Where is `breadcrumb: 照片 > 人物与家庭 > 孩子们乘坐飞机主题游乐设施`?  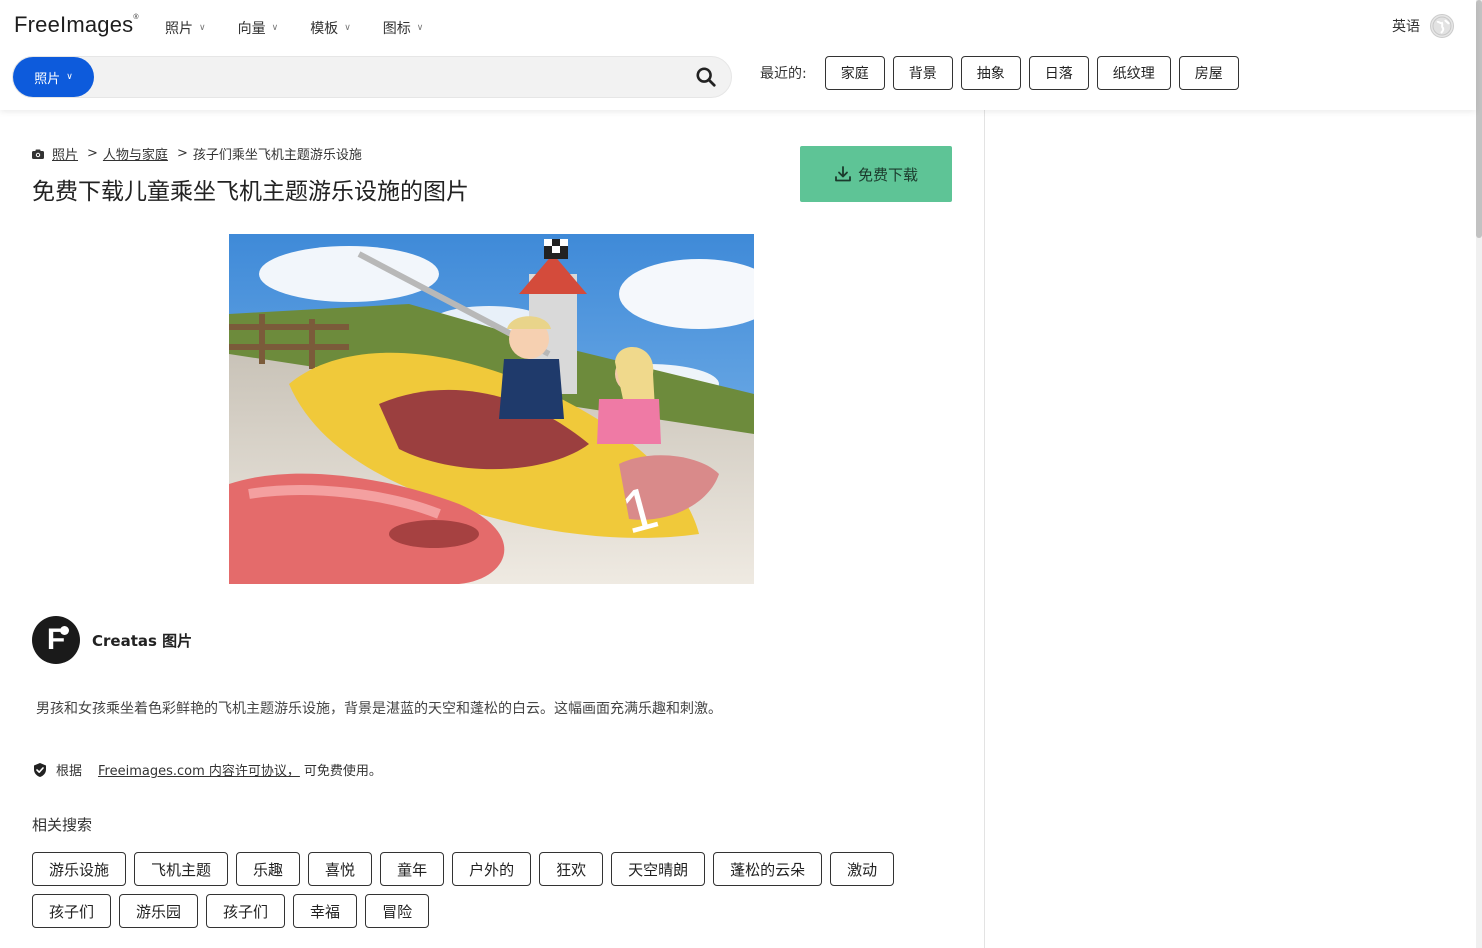
breadcrumb: 照片 > 人物与家庭 > 孩子们乘坐飞机主题游乐设施 is located at coordinates (197, 153).